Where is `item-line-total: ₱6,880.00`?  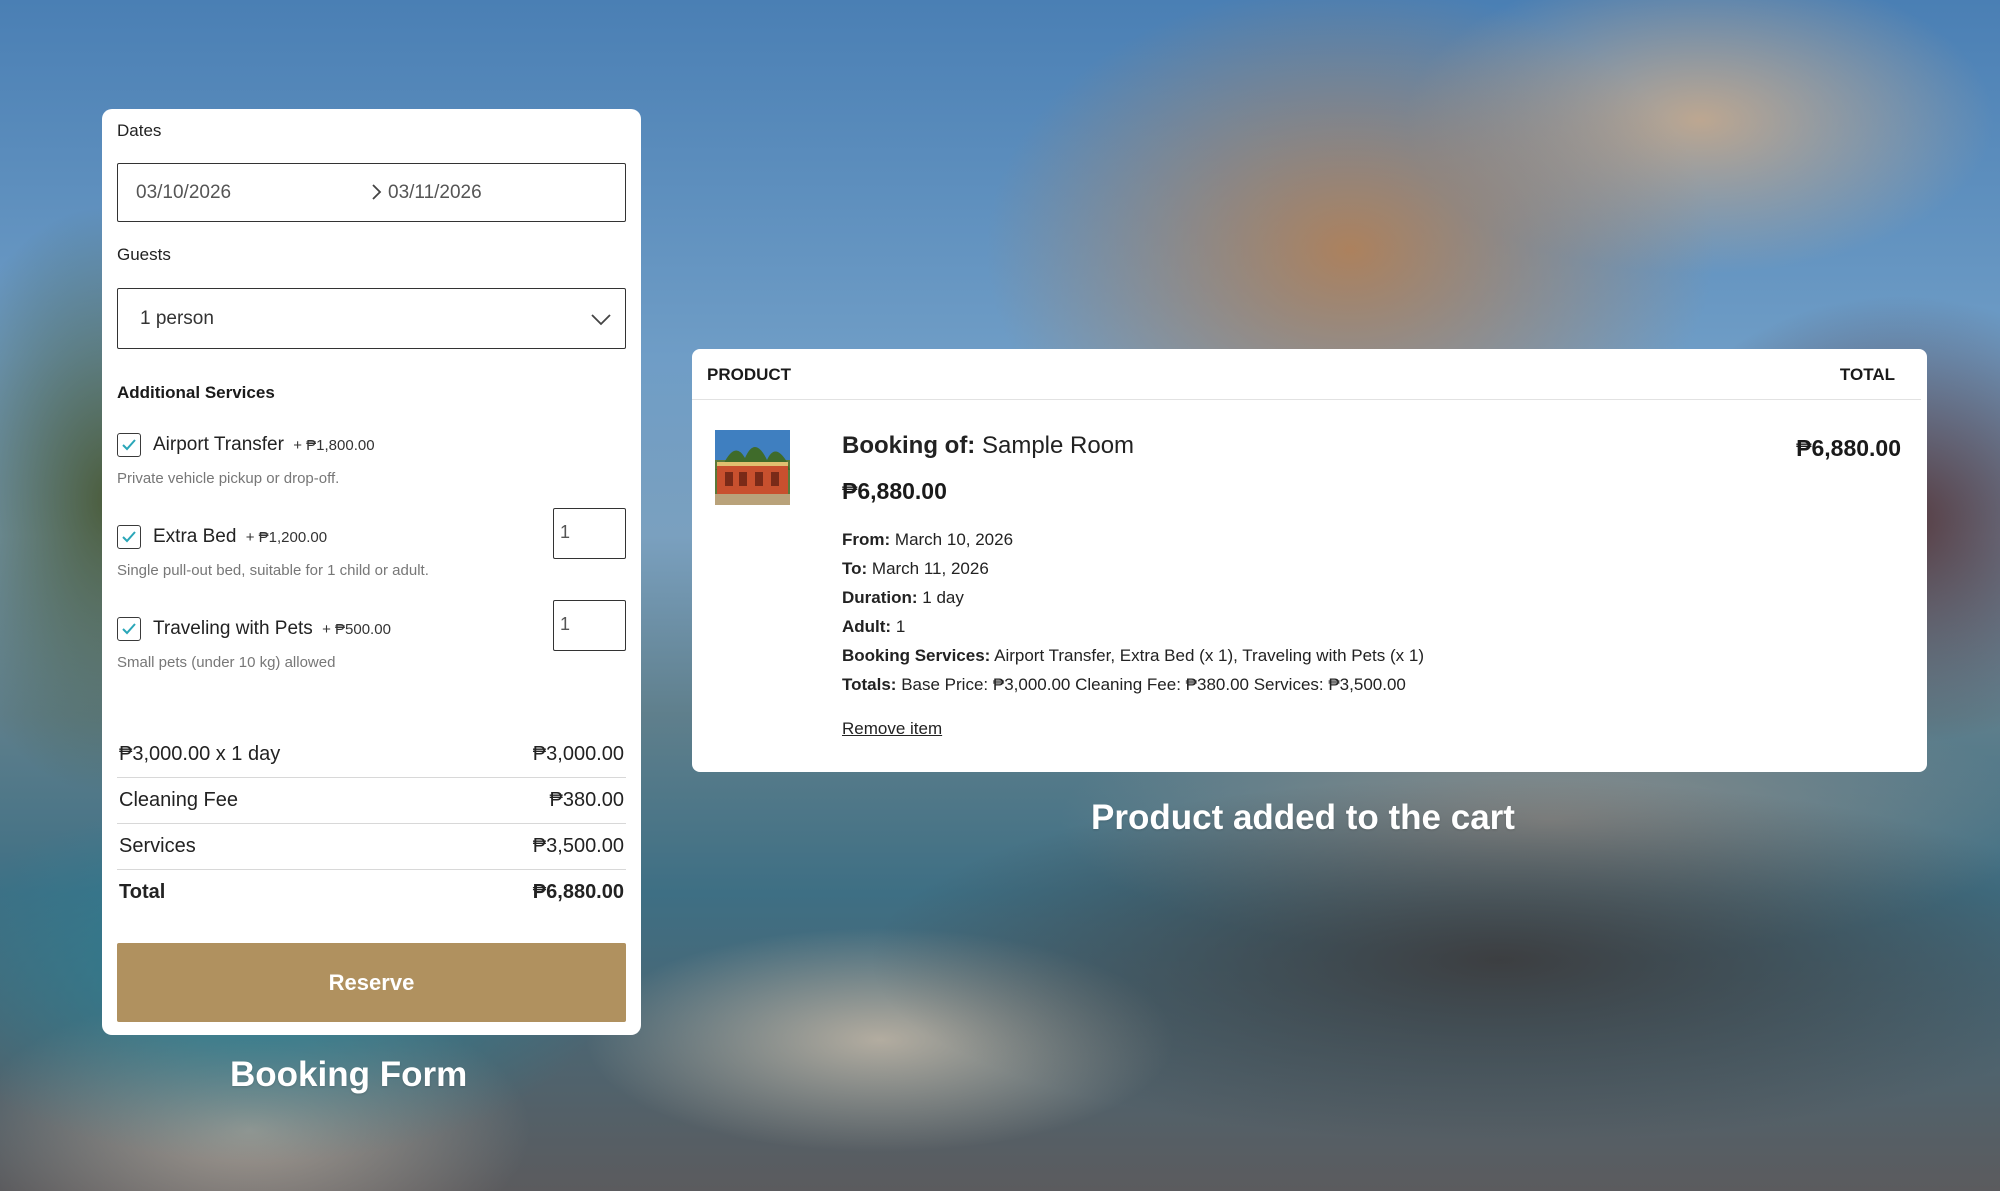
item-line-total: ₱6,880.00 is located at coordinates (1848, 448).